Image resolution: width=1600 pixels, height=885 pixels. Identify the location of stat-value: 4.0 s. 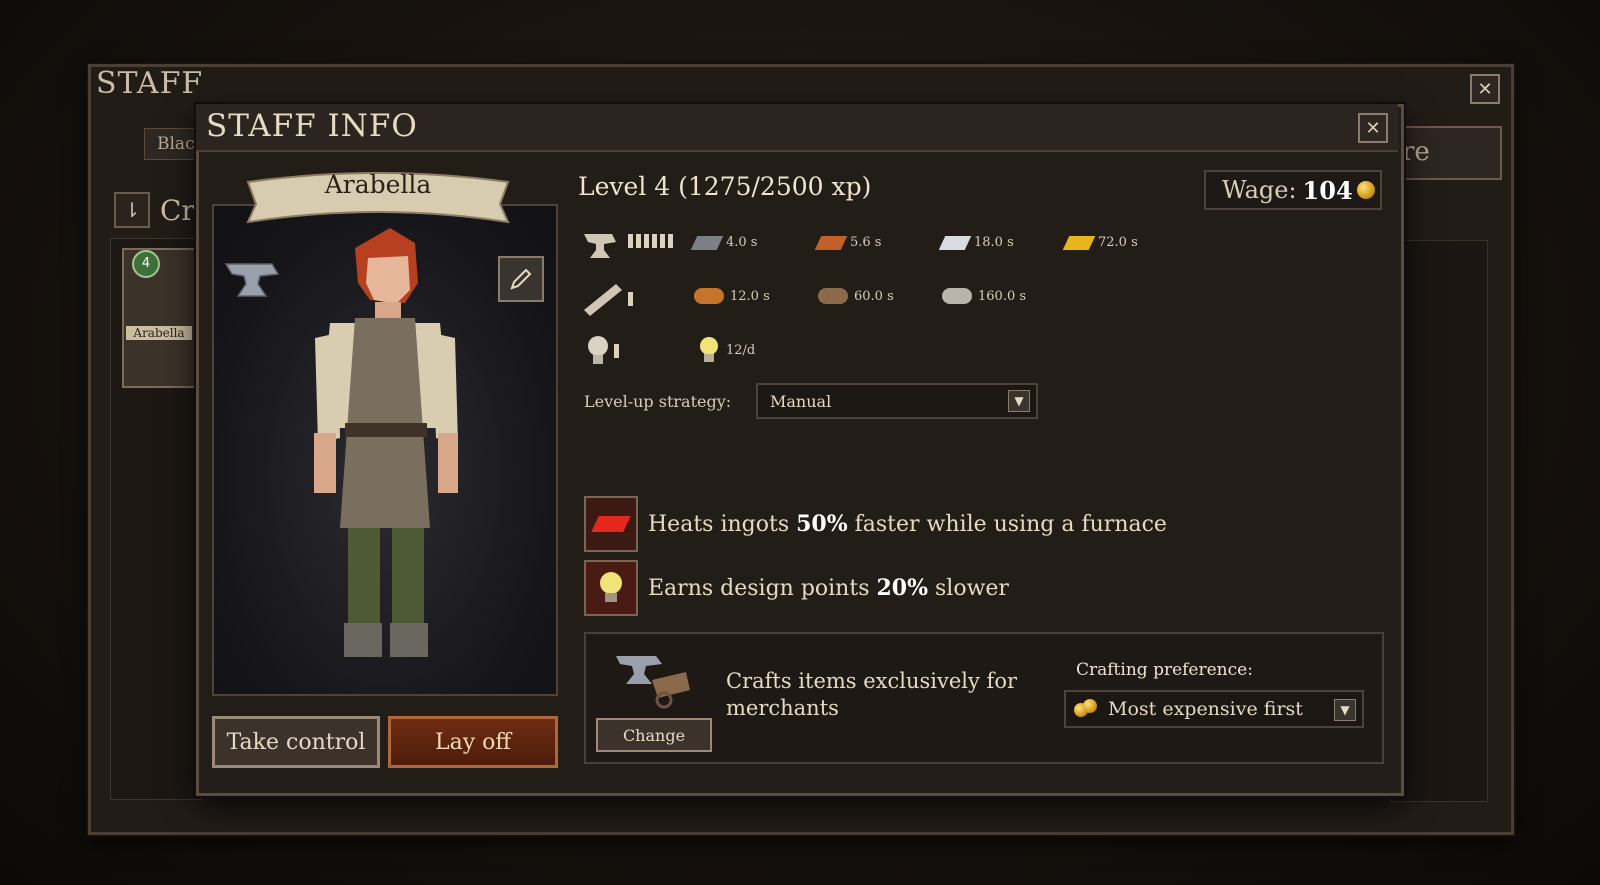
(742, 242).